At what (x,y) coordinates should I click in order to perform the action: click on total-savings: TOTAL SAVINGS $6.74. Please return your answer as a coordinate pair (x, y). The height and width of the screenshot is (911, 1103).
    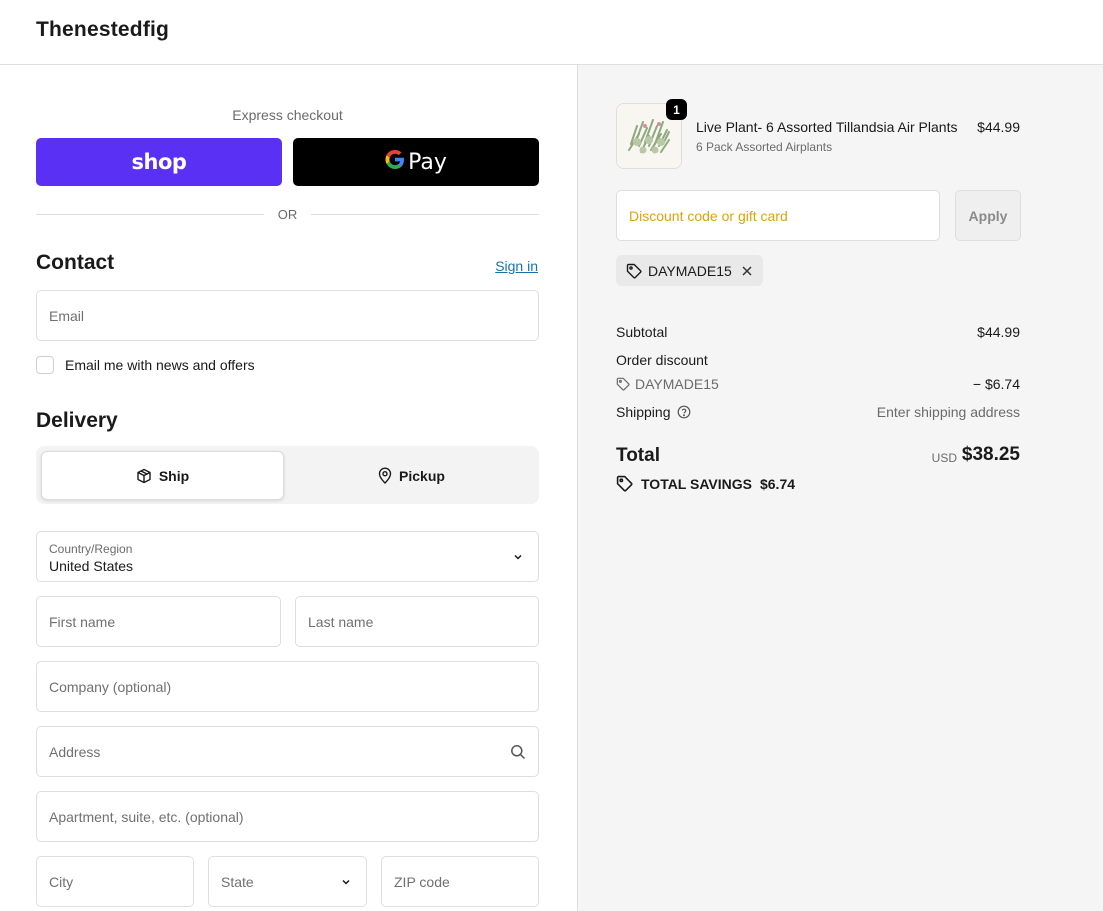
    Looking at the image, I should click on (705, 483).